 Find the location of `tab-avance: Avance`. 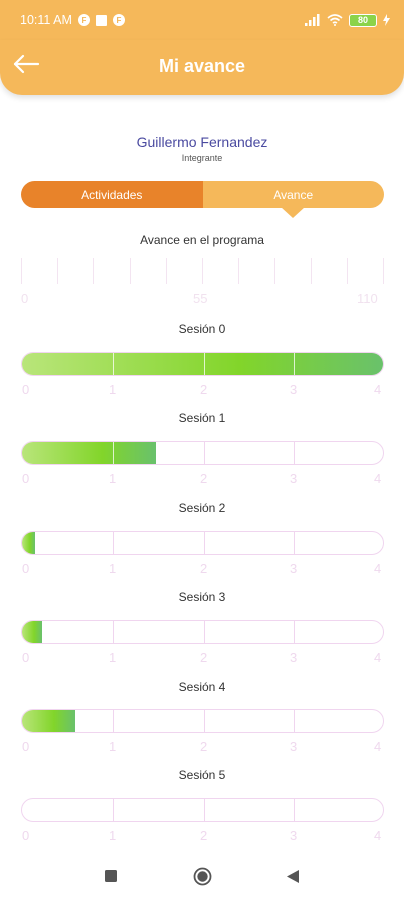

tab-avance: Avance is located at coordinates (293, 199).